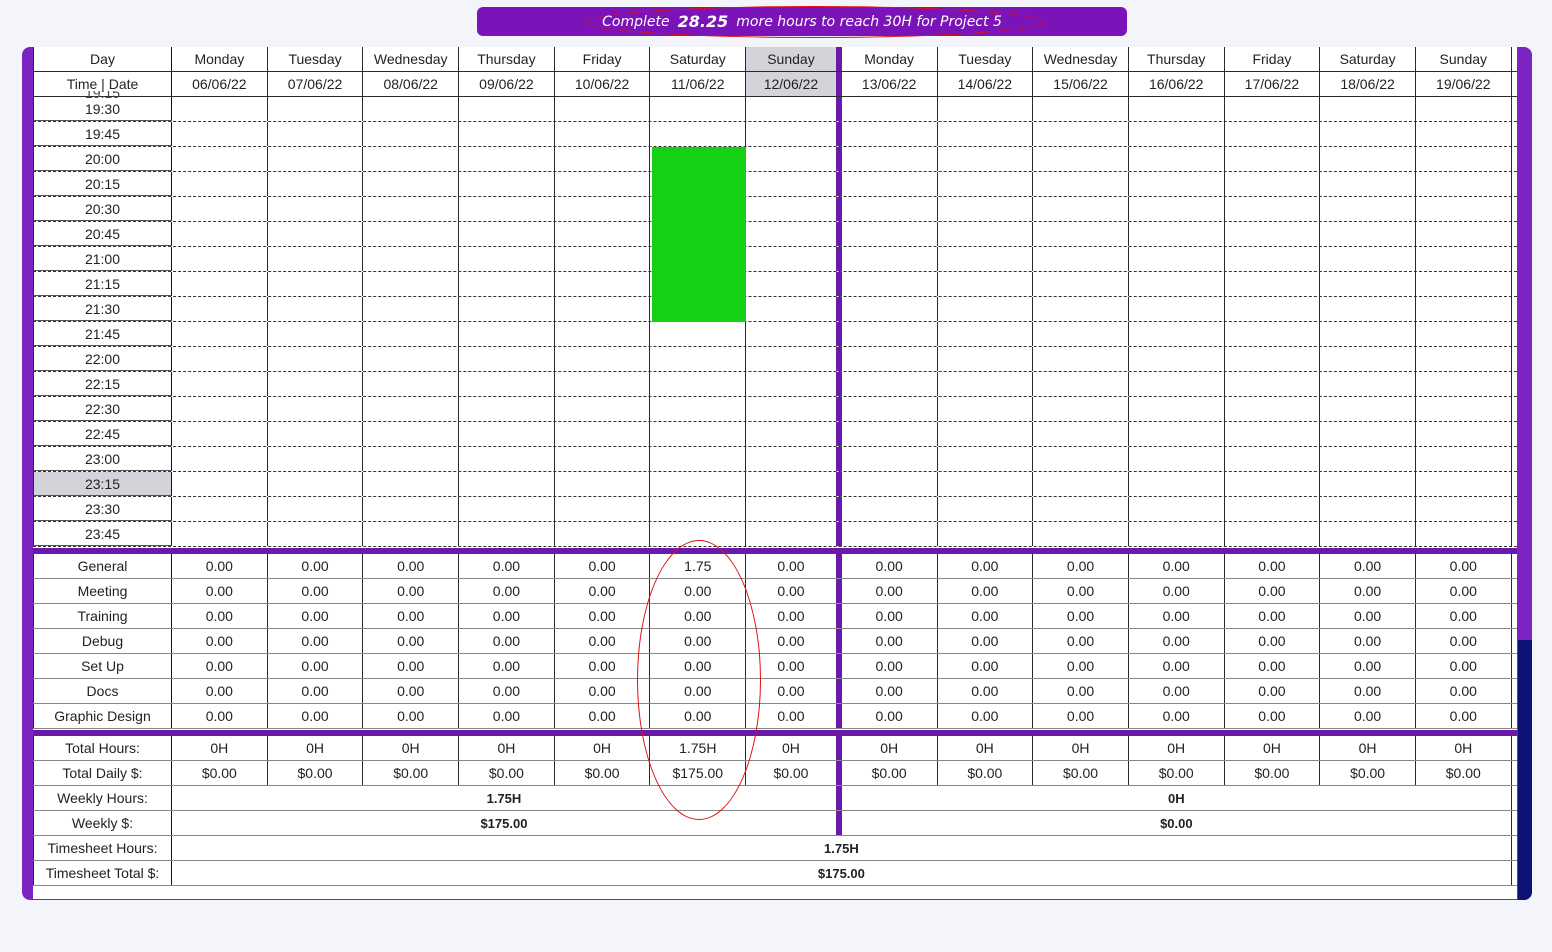  What do you see at coordinates (1081, 59) in the screenshot?
I see `day-name: Wednesday` at bounding box center [1081, 59].